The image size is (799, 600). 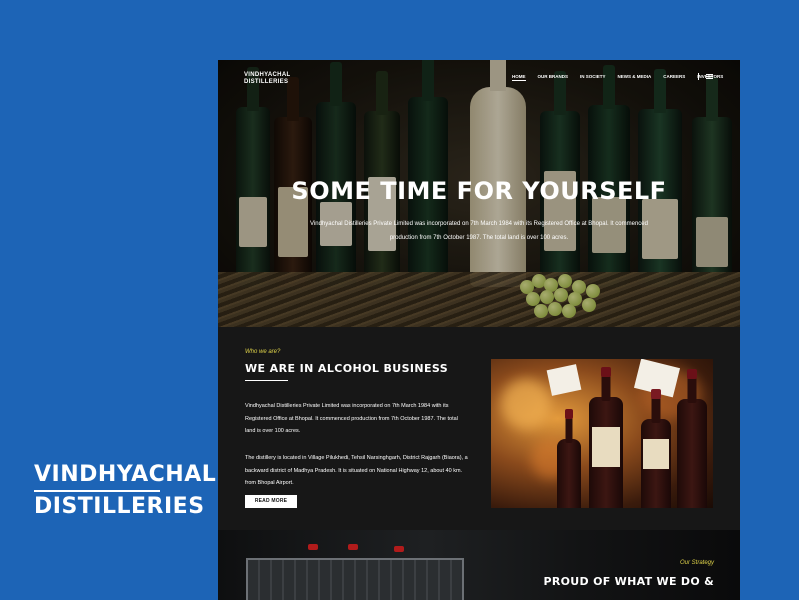 I want to click on about-eyebrow: Who we are?, so click(x=263, y=352).